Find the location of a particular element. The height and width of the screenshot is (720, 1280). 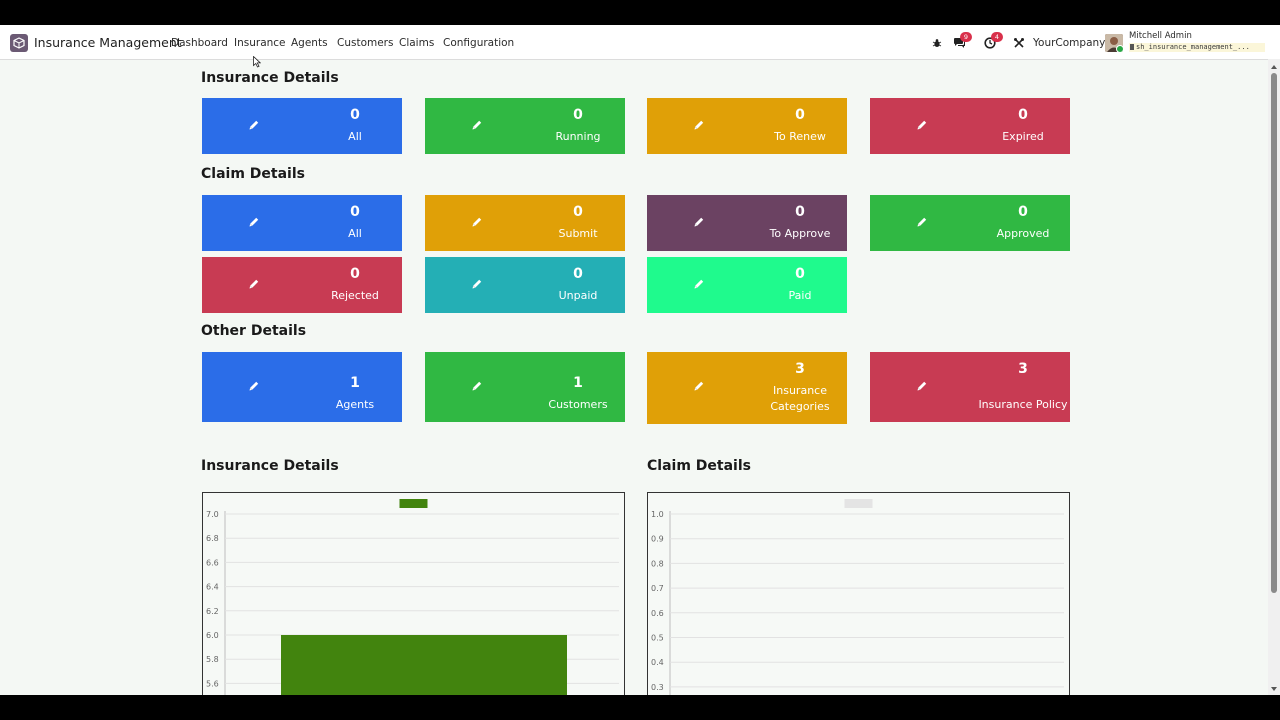

insurance-details-heading: Insurance Details is located at coordinates (270, 78).